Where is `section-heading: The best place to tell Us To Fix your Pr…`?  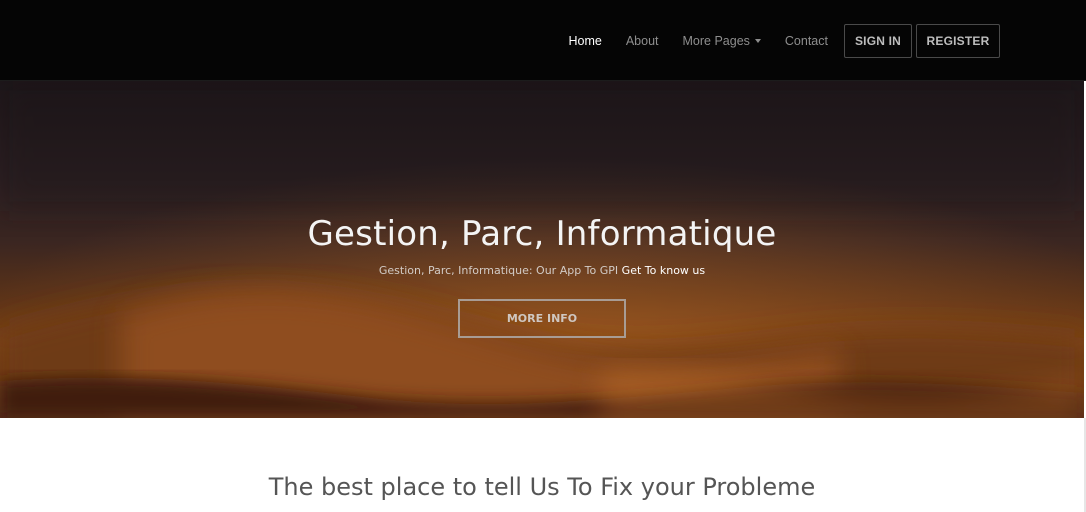 section-heading: The best place to tell Us To Fix your Pr… is located at coordinates (542, 487).